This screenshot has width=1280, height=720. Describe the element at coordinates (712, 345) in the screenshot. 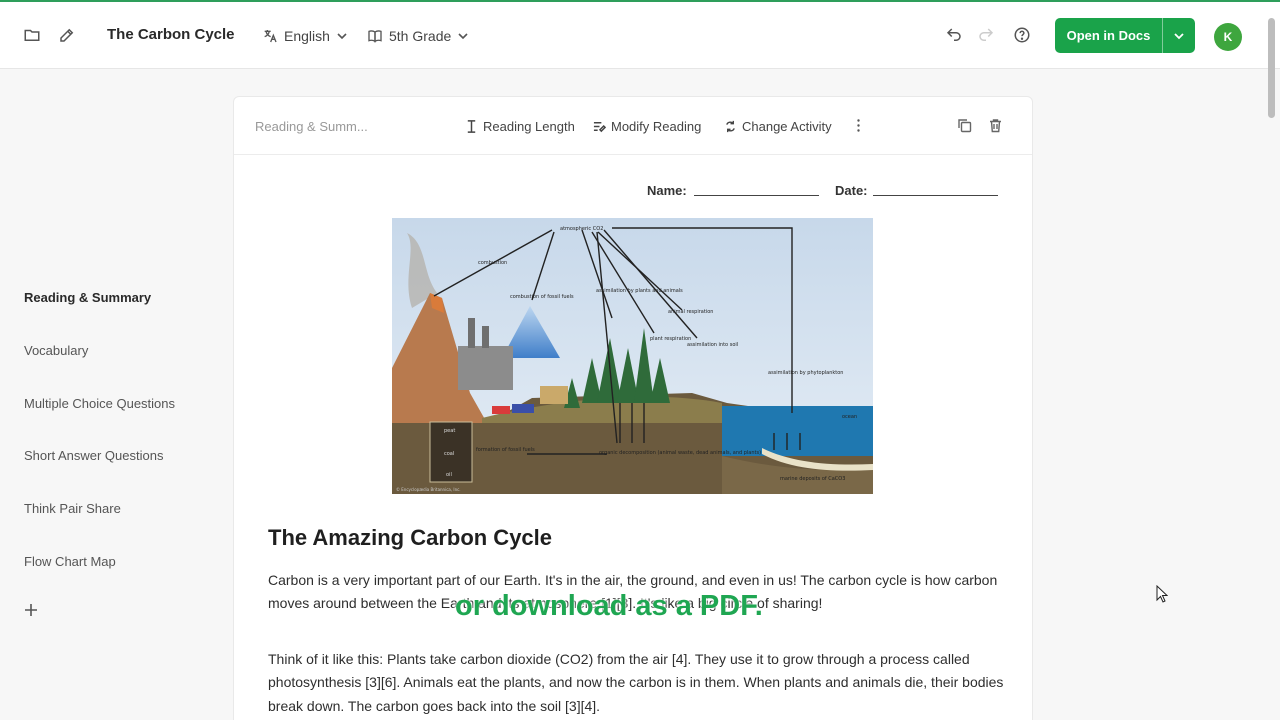

I see `label-assim-soil: assimilation into soil` at that location.